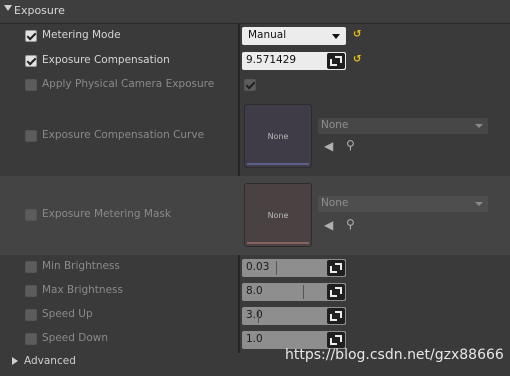 The height and width of the screenshot is (376, 510). What do you see at coordinates (254, 339) in the screenshot?
I see `speed-down-value: 1.0` at bounding box center [254, 339].